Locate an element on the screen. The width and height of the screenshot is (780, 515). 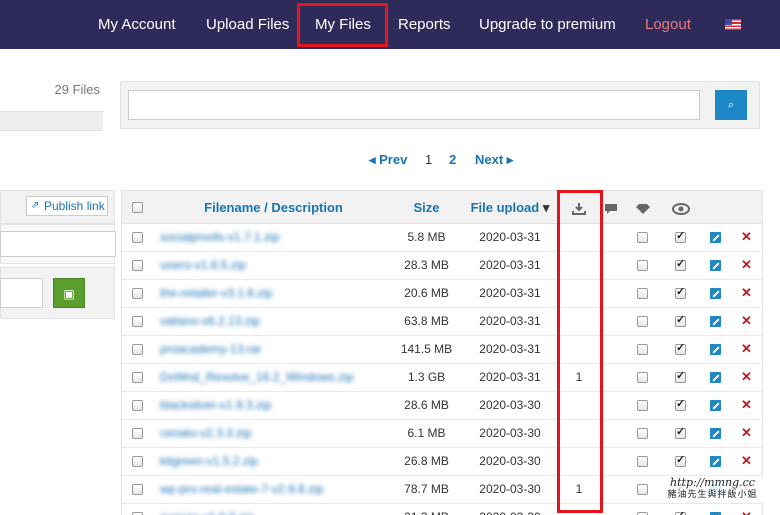
pagination-prev: ◂ Prev is located at coordinates (388, 160).